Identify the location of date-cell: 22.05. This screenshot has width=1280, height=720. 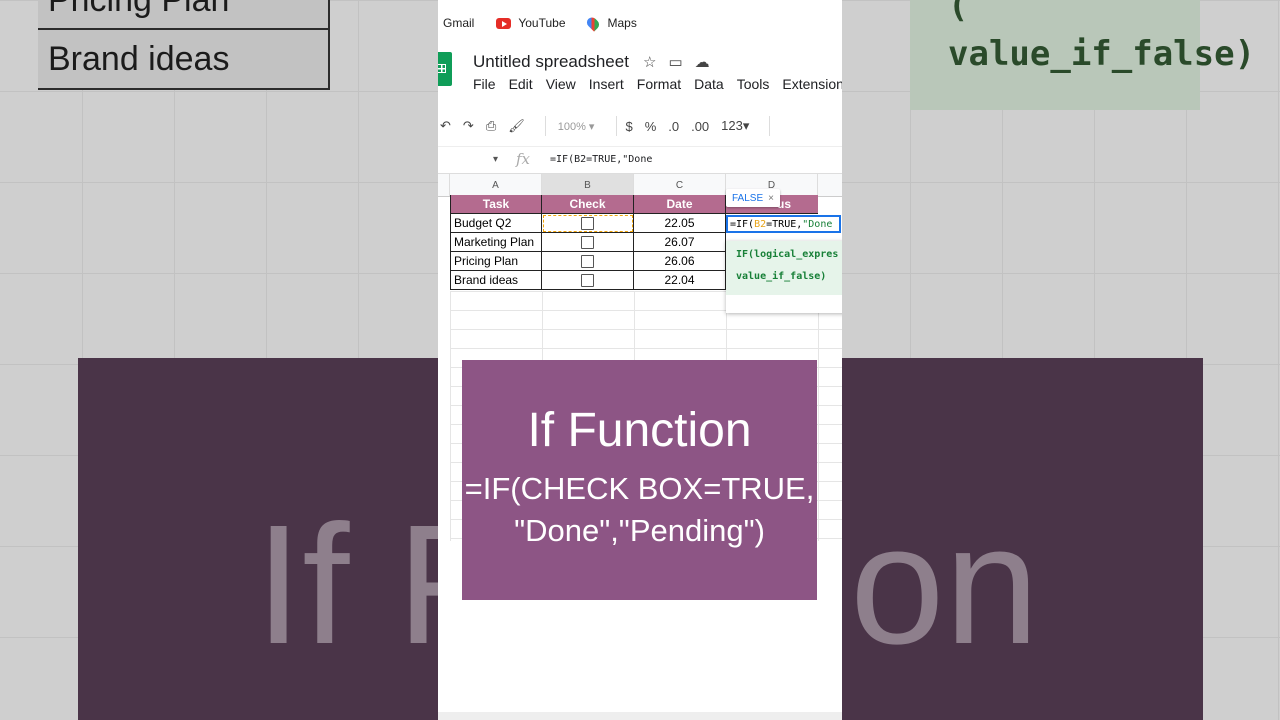
(680, 223).